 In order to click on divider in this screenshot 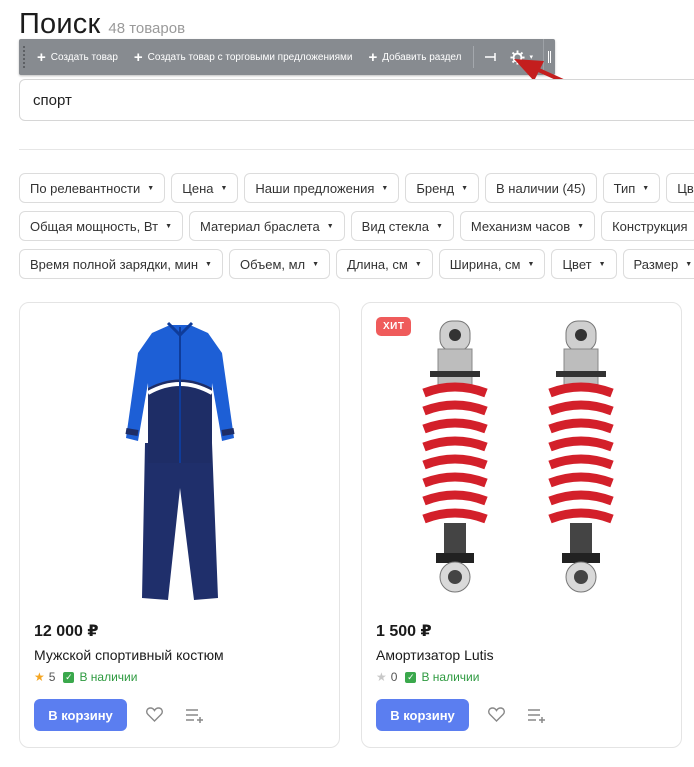, I will do `click(356, 149)`.